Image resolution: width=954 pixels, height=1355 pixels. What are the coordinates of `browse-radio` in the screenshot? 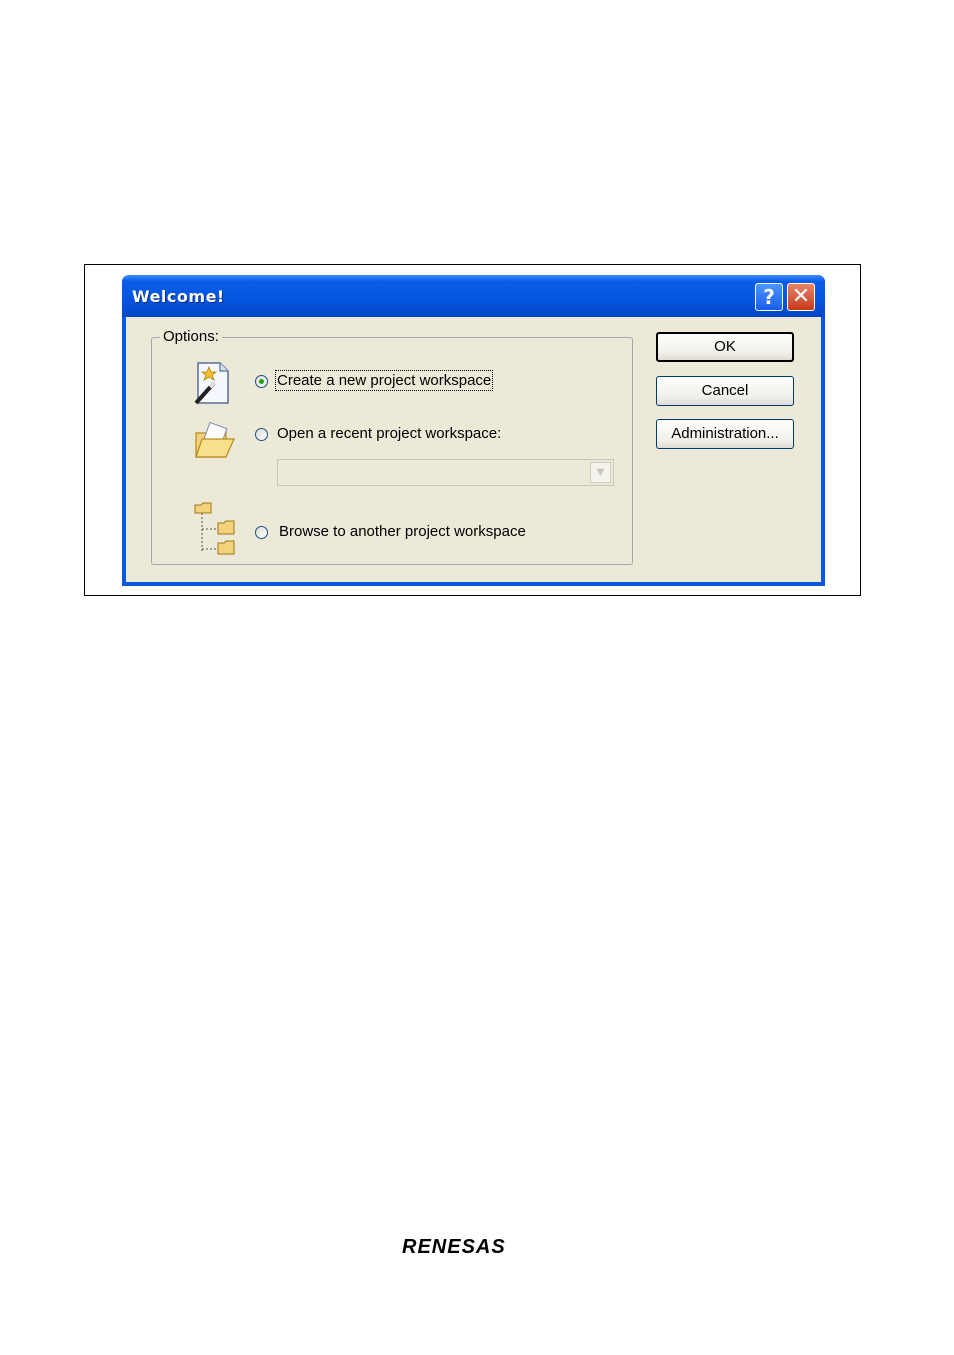 It's located at (261, 532).